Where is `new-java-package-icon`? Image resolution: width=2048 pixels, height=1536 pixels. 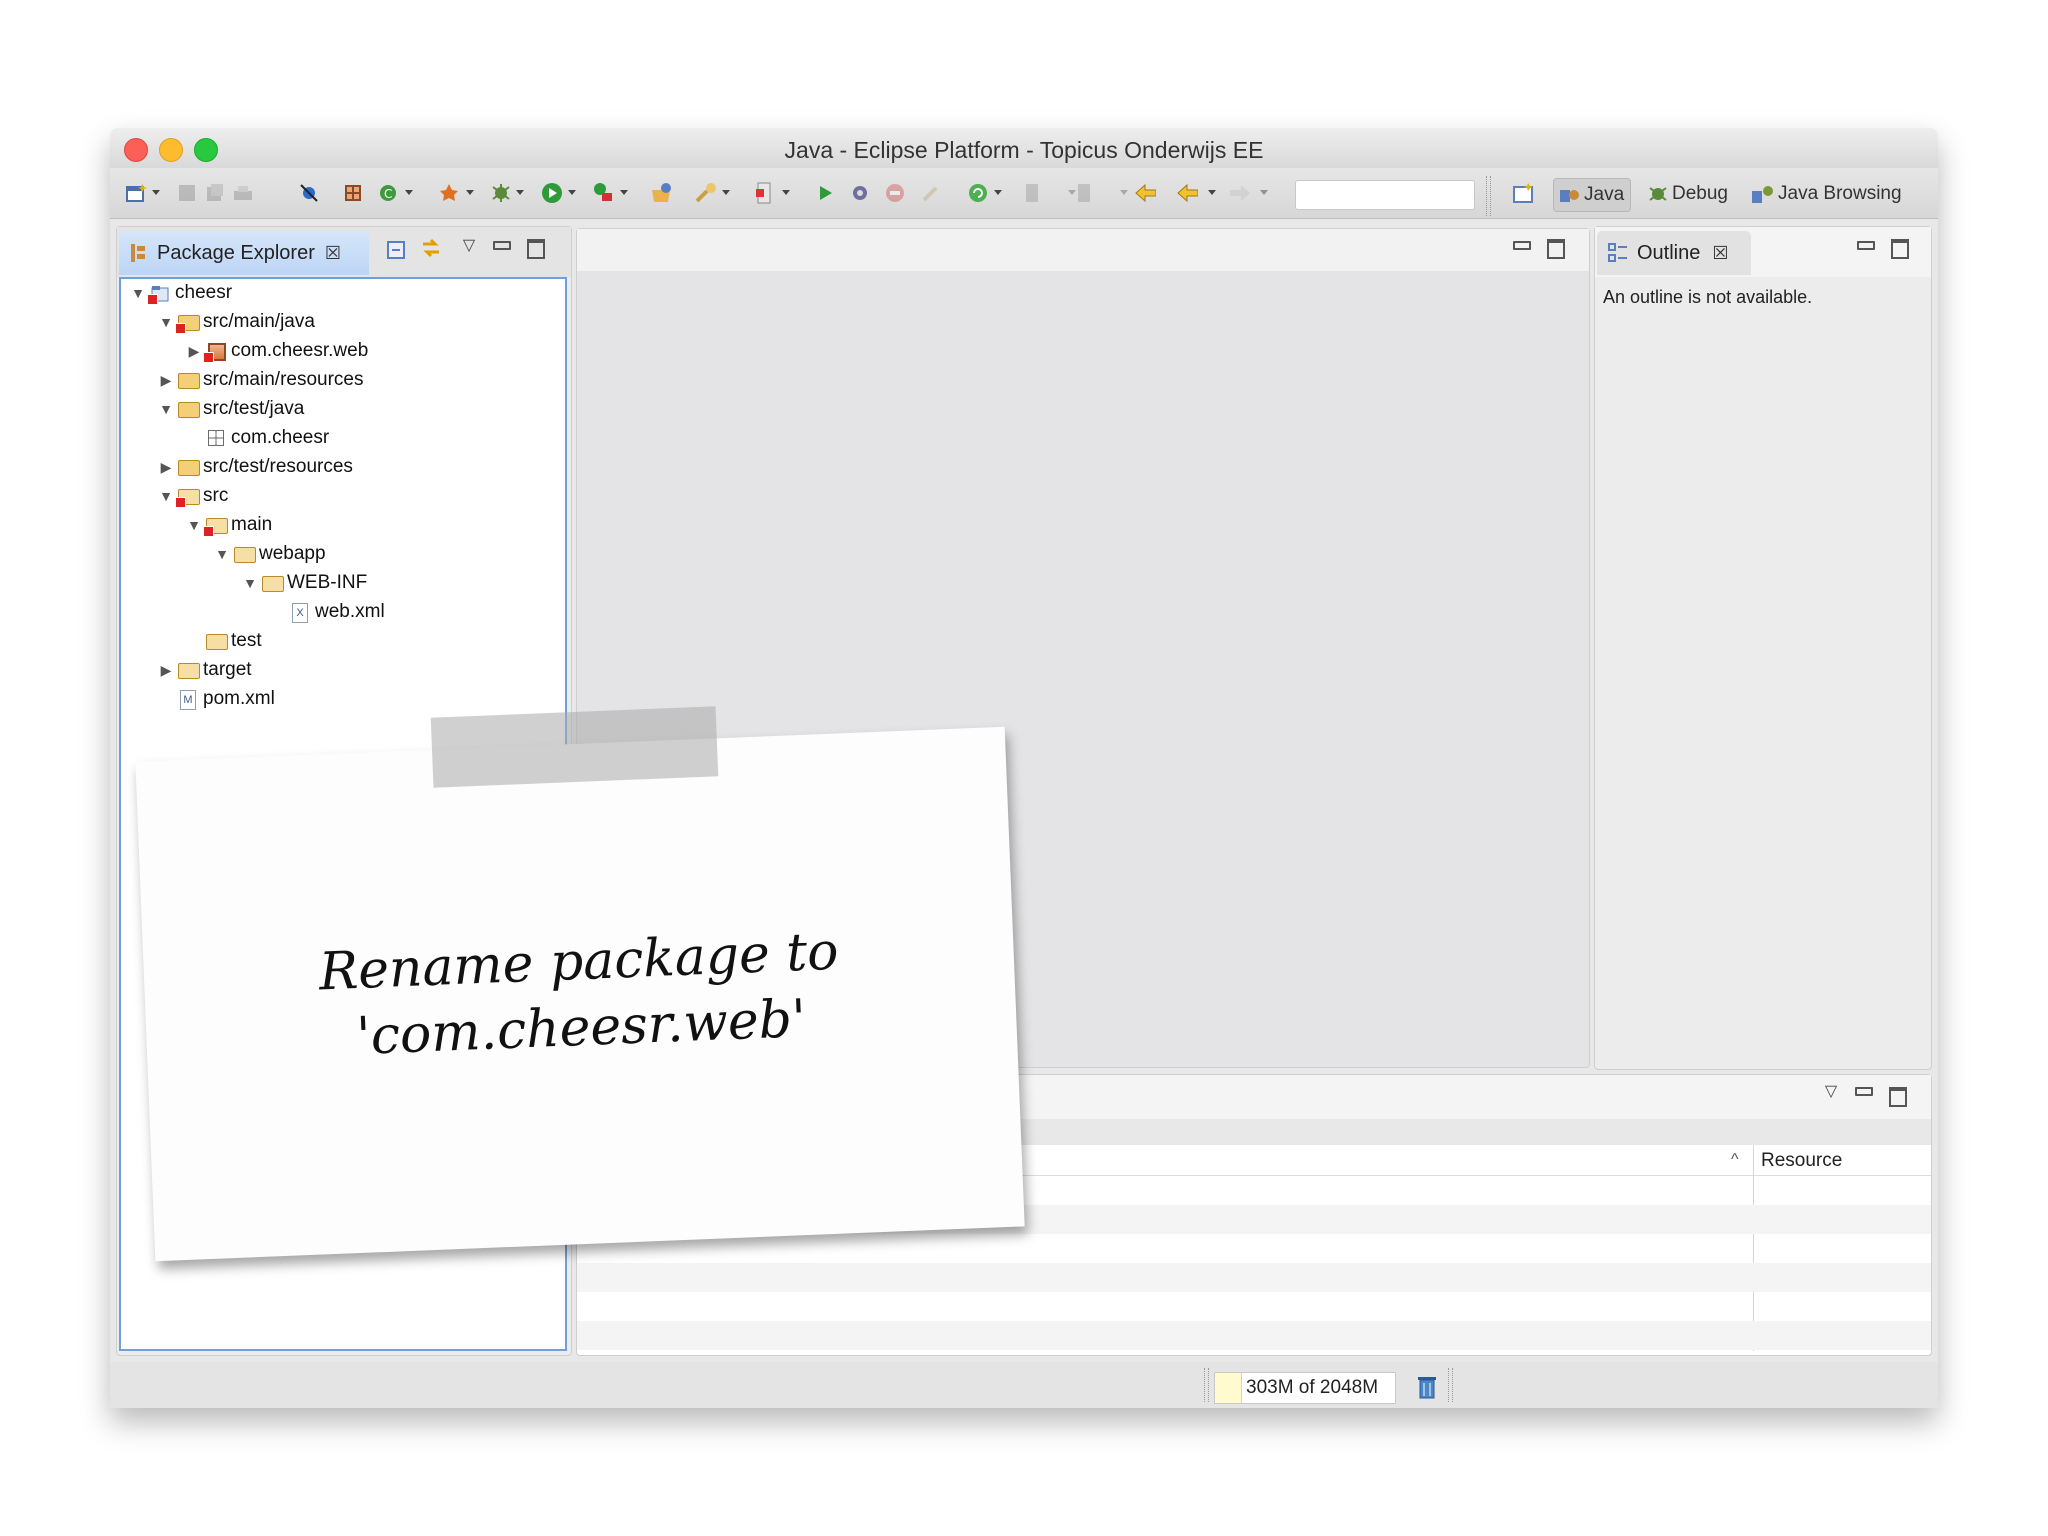 new-java-package-icon is located at coordinates (353, 193).